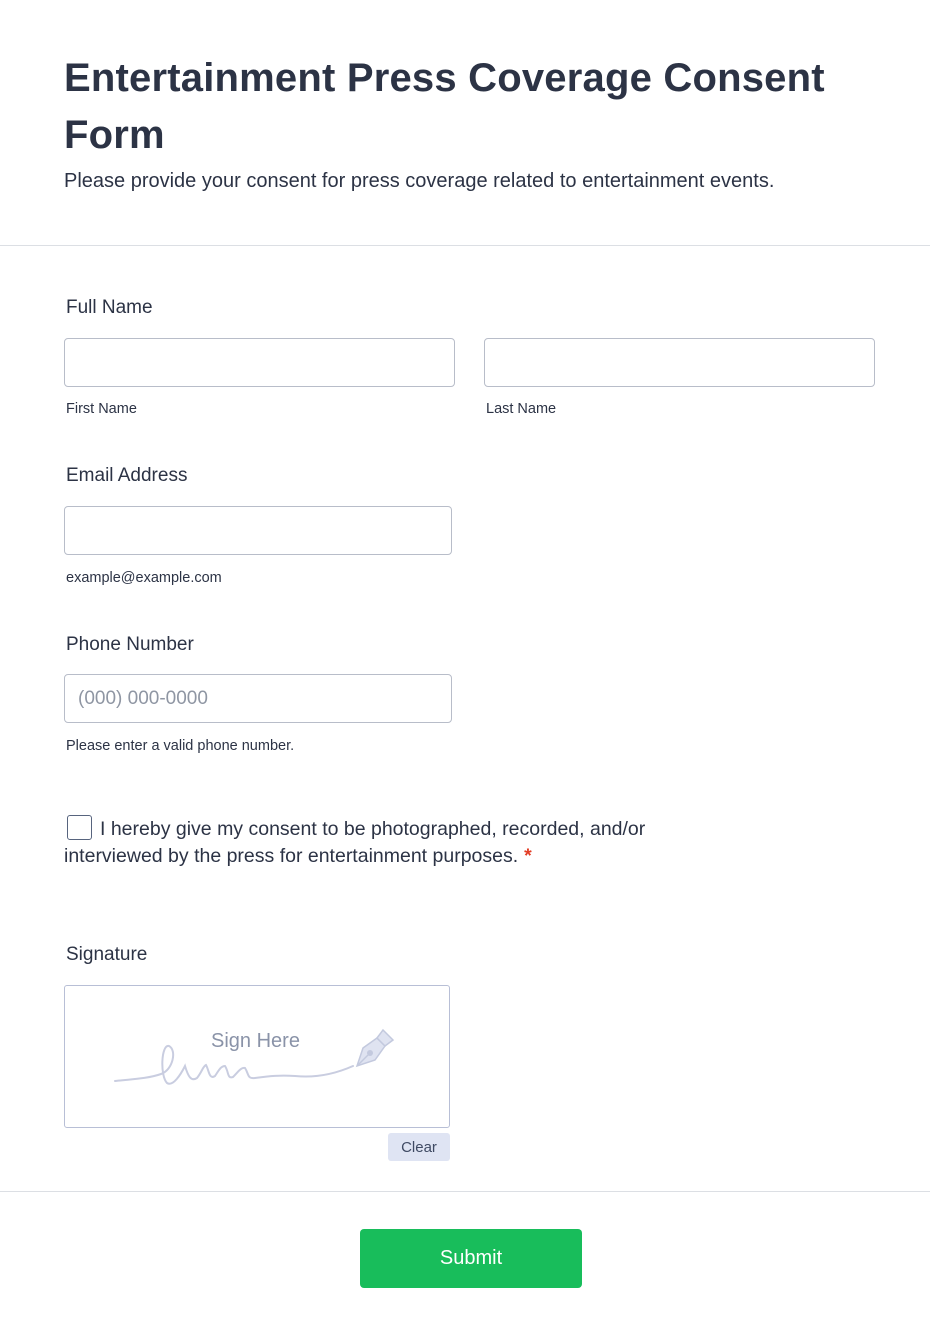  What do you see at coordinates (375, 1048) in the screenshot?
I see `pen-nib-icon` at bounding box center [375, 1048].